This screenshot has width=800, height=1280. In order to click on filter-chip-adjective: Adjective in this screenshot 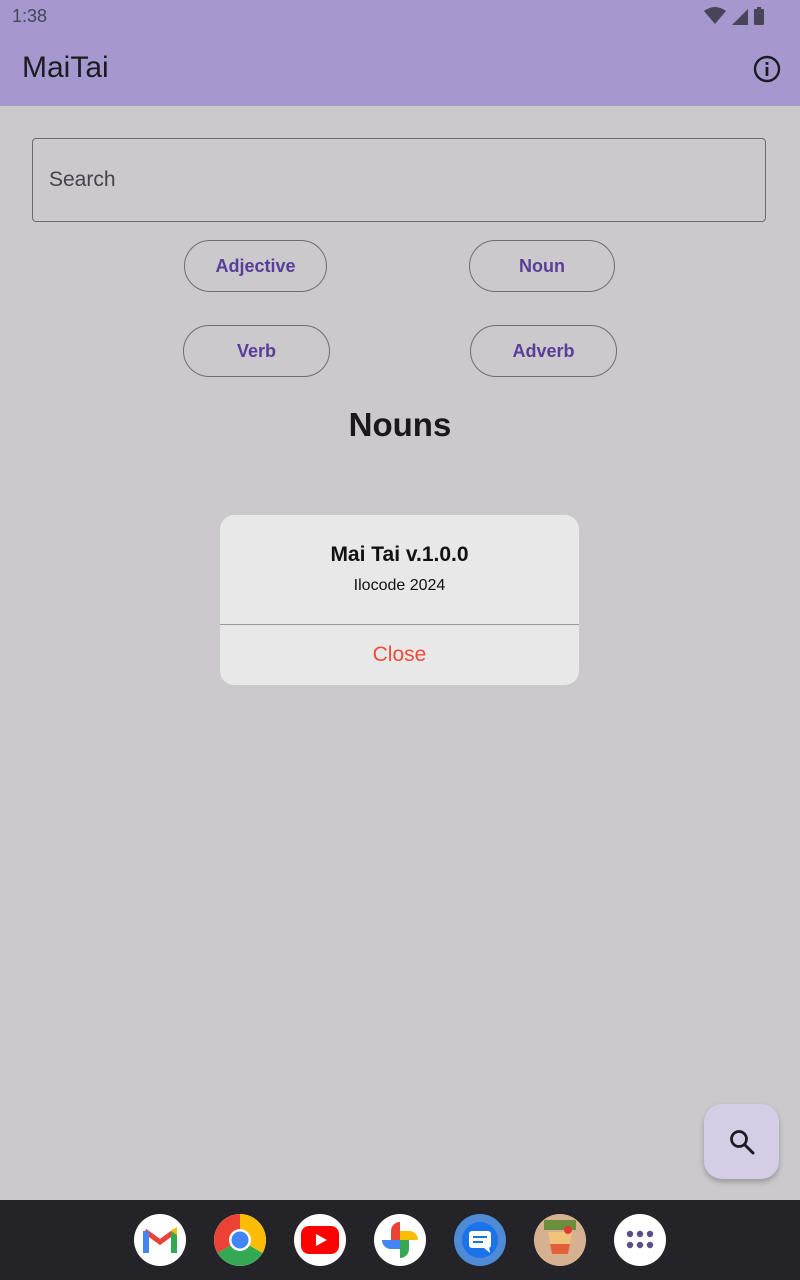, I will do `click(255, 266)`.